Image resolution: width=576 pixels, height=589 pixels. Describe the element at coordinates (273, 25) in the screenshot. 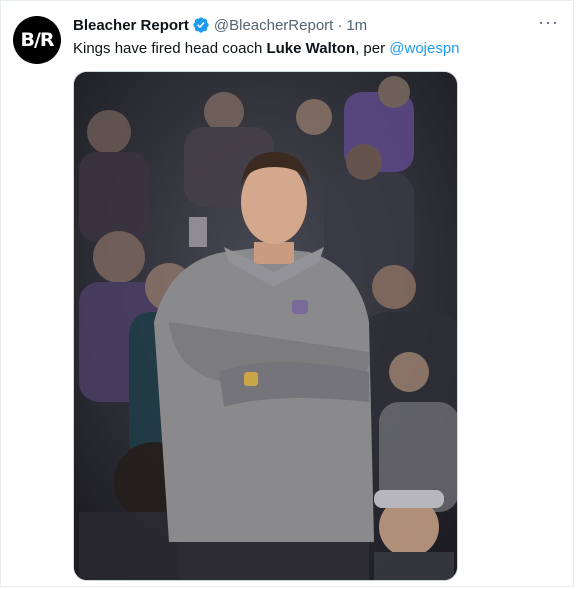

I see `author-handle: @BleacherReport` at that location.